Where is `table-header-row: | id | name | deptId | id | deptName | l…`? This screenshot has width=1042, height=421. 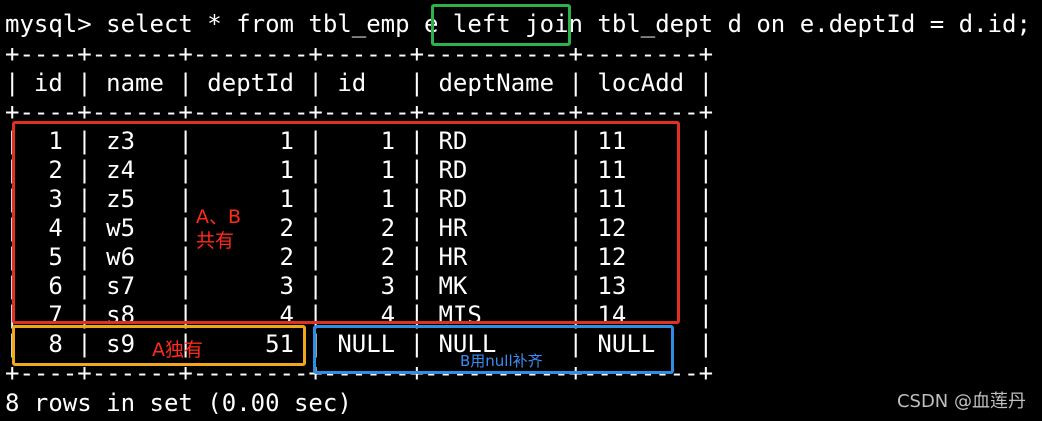
table-header-row: | id | name | deptId | id | deptName | l… is located at coordinates (359, 83).